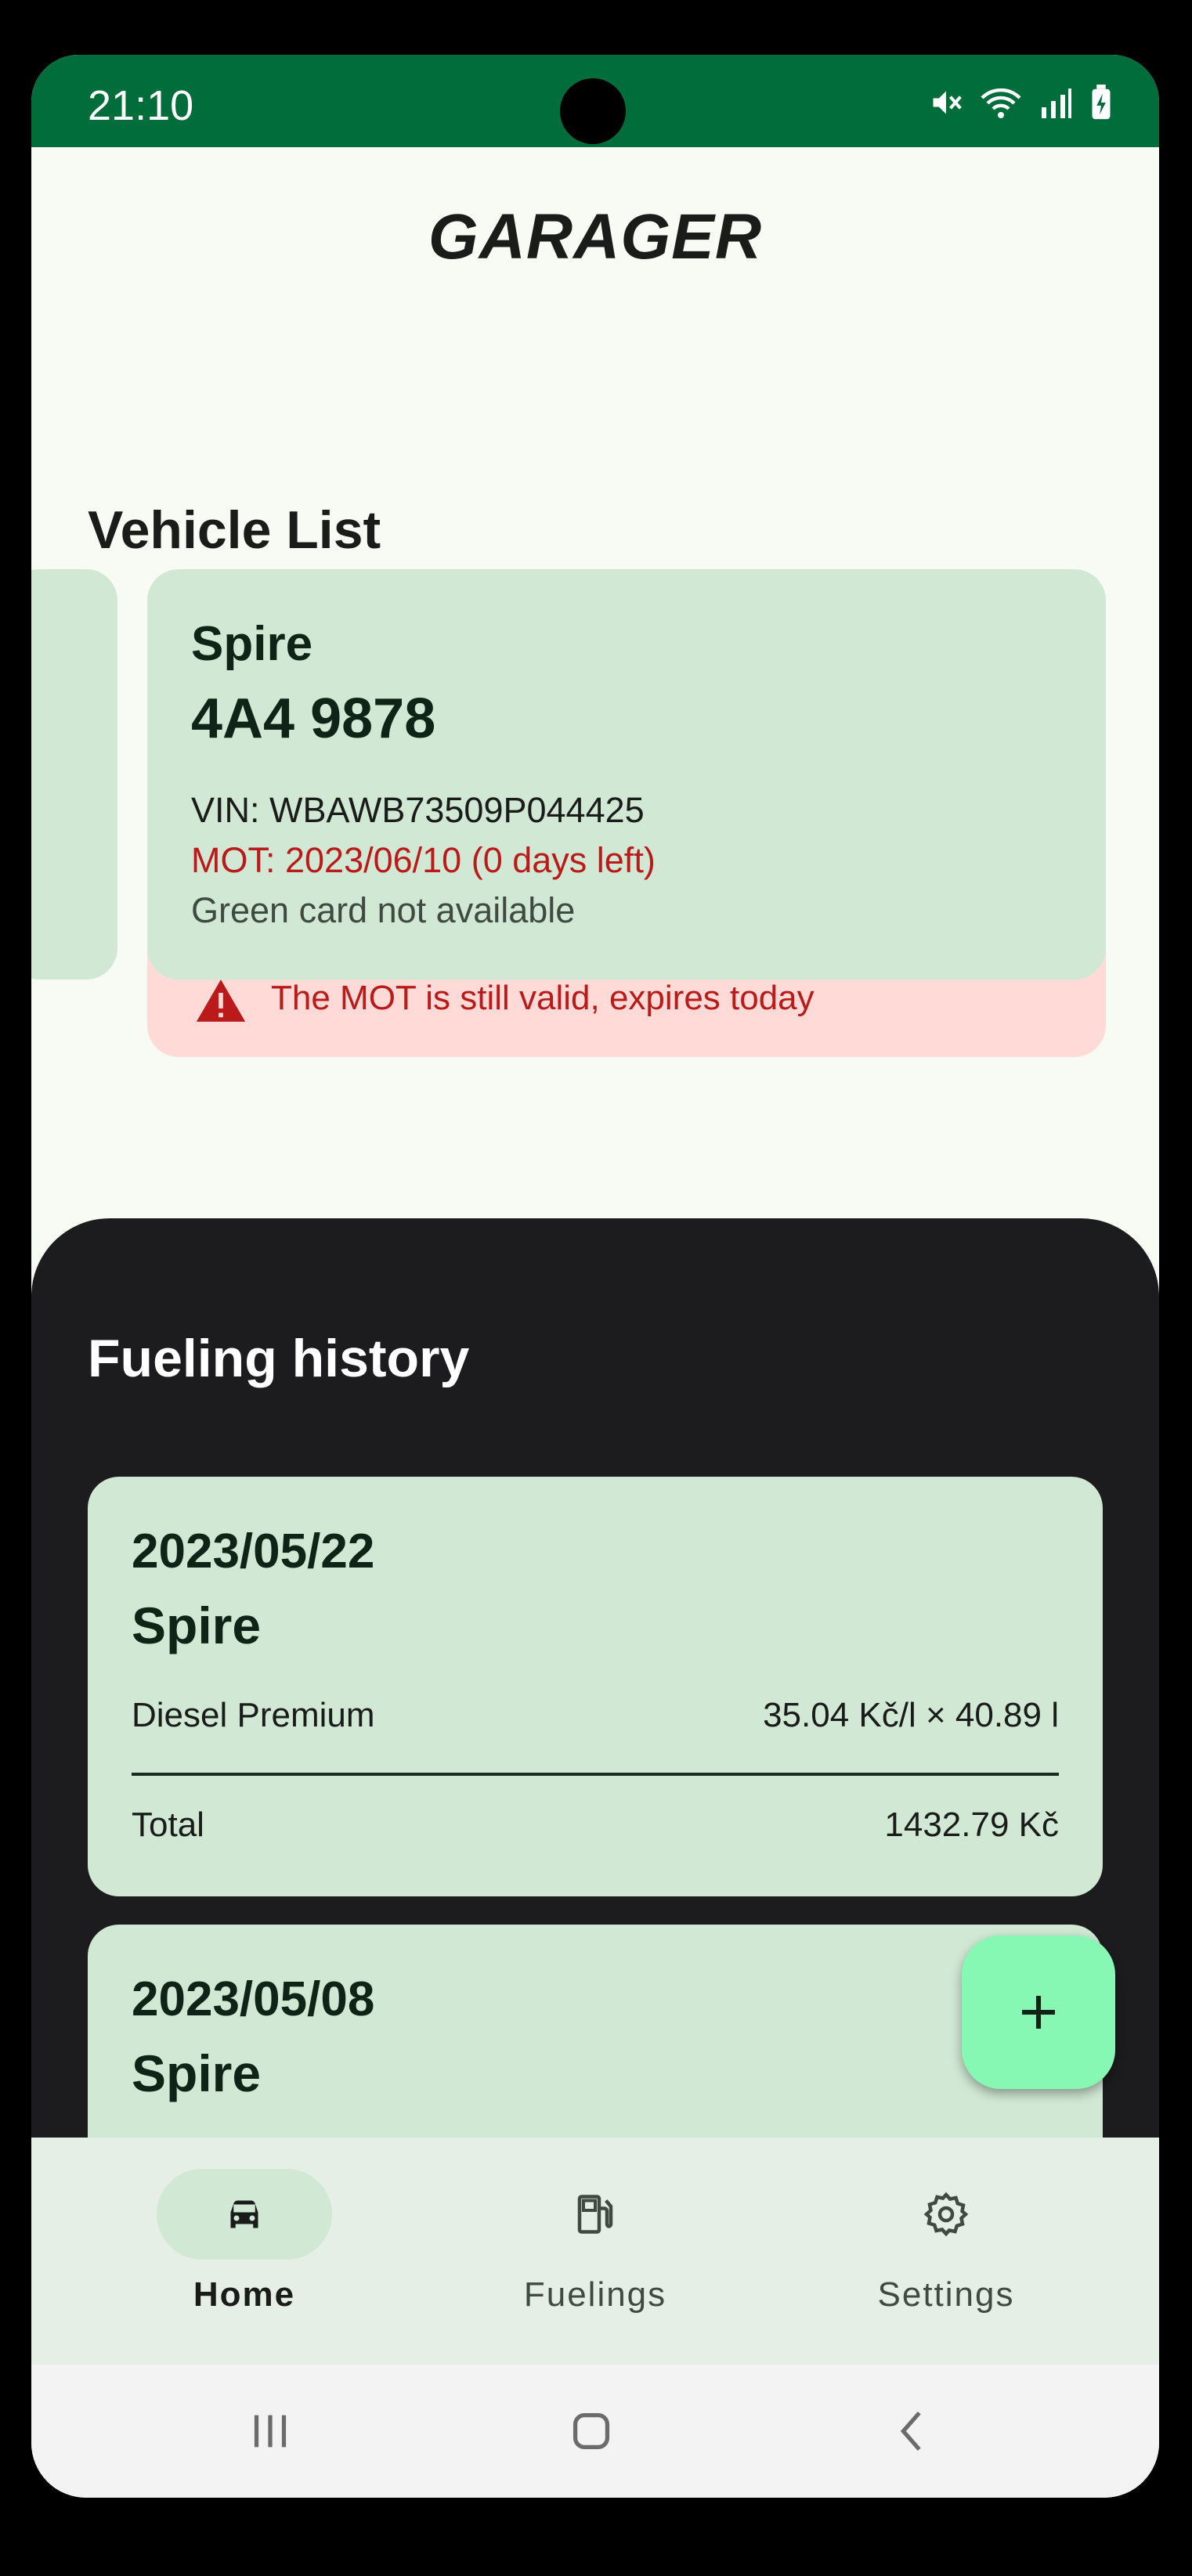 The image size is (1192, 2576). Describe the element at coordinates (253, 1551) in the screenshot. I see `fueling-date: 2023/05/22` at that location.